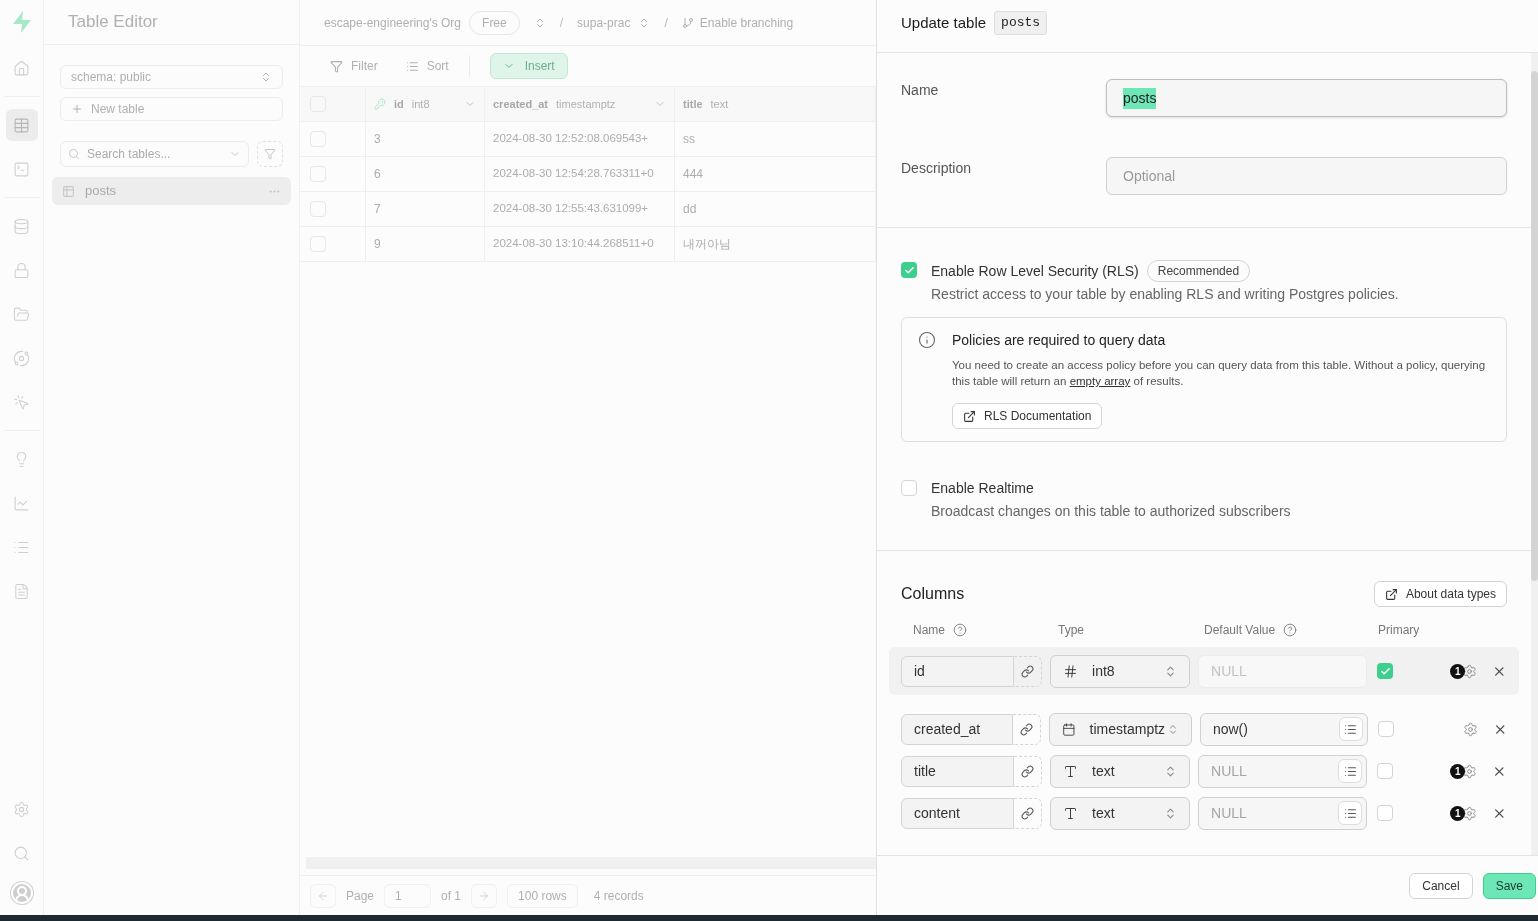 This screenshot has height=921, width=1538. What do you see at coordinates (377, 174) in the screenshot?
I see `table-cell-text: 6` at bounding box center [377, 174].